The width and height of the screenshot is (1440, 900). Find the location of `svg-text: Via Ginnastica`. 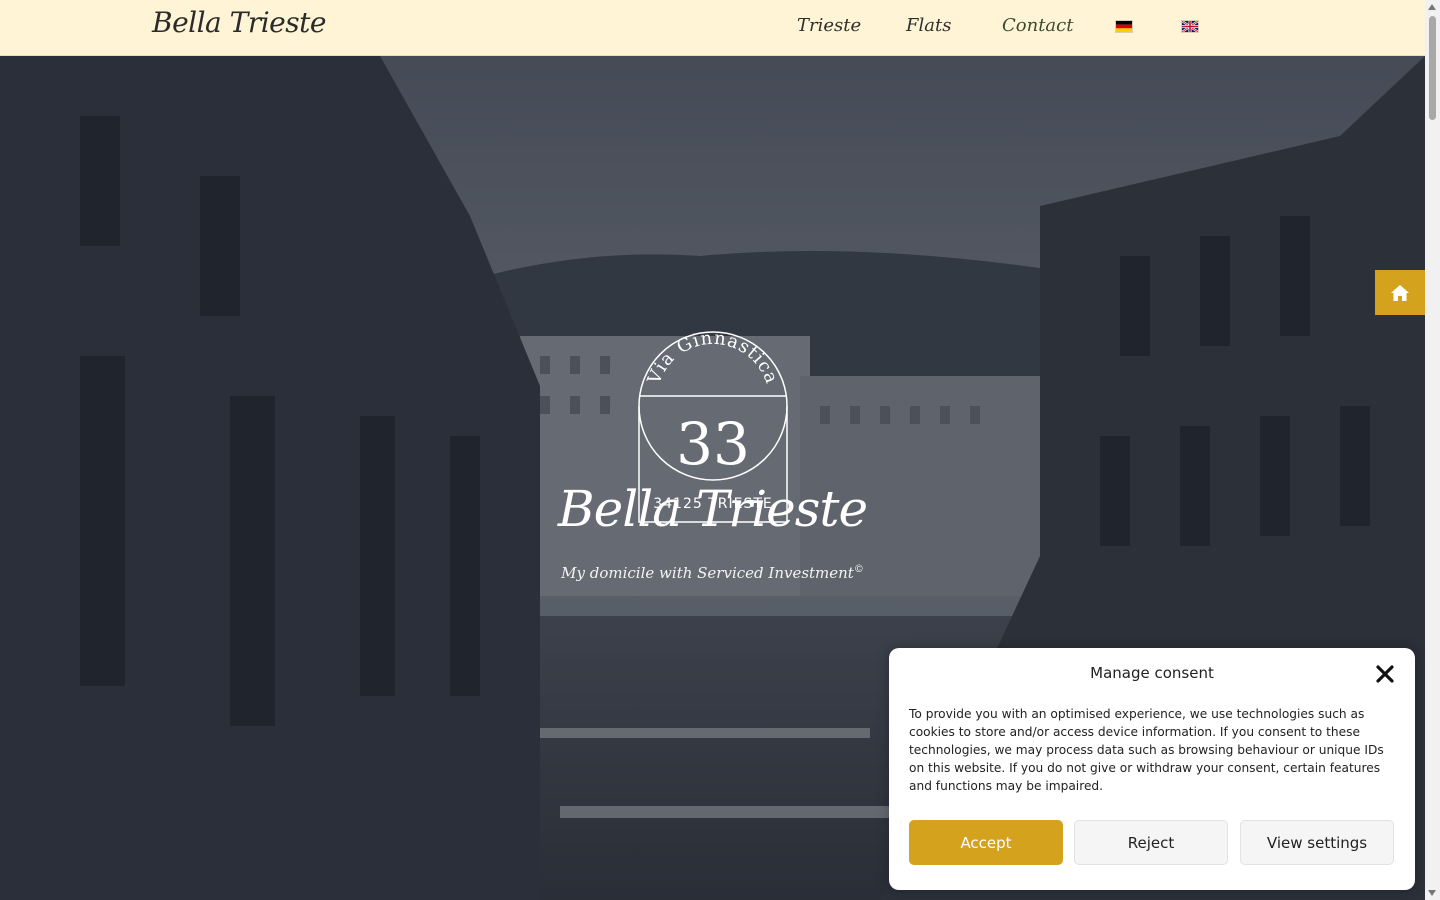

svg-text: Via Ginnastica is located at coordinates (712, 359).